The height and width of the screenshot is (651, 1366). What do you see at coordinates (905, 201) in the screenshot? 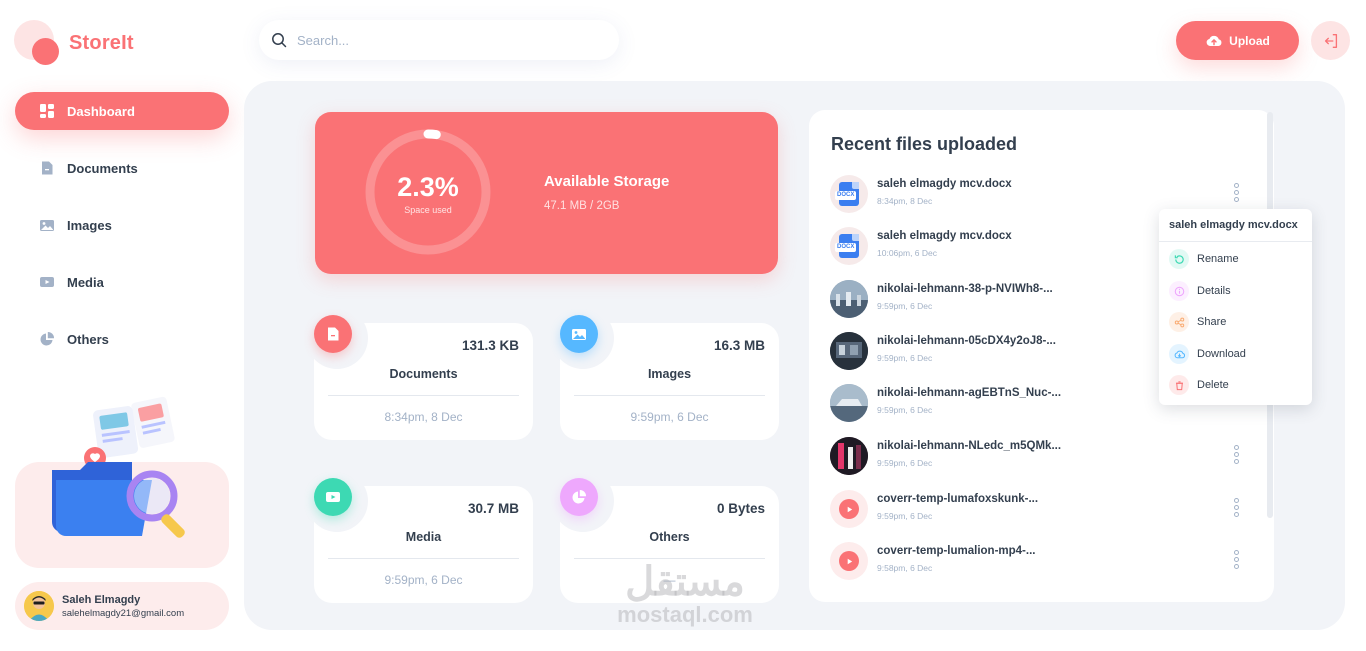
I see `file-date: 8:34pm, 8 Dec` at bounding box center [905, 201].